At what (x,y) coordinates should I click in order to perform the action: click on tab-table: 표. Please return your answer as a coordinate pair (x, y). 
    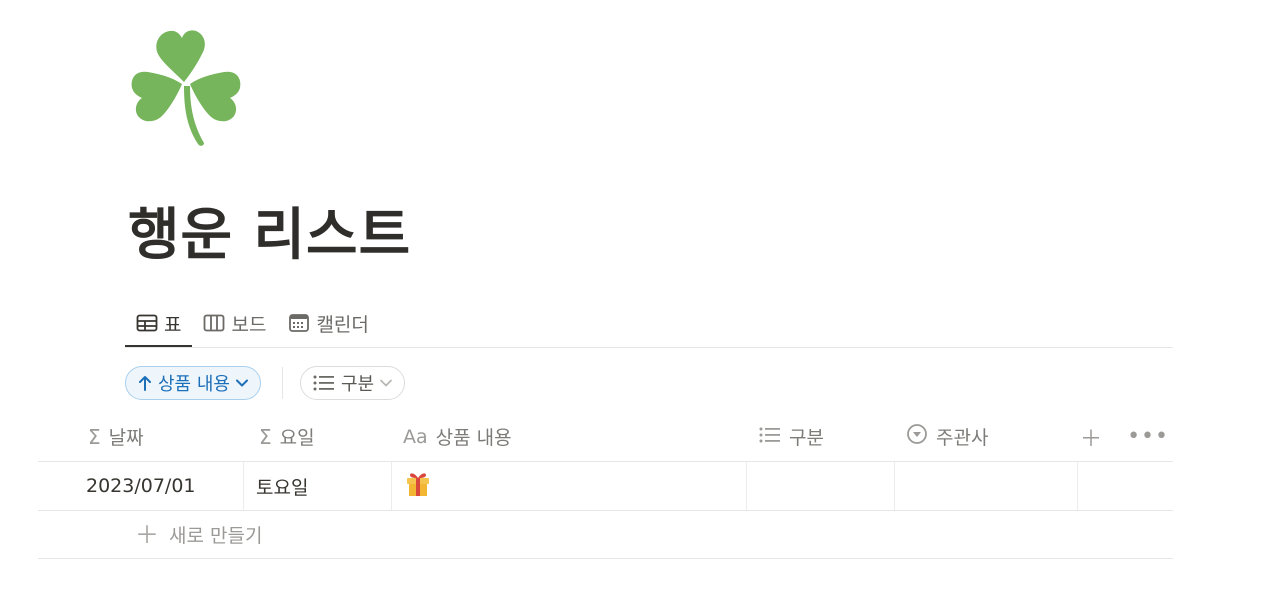
    Looking at the image, I should click on (159, 323).